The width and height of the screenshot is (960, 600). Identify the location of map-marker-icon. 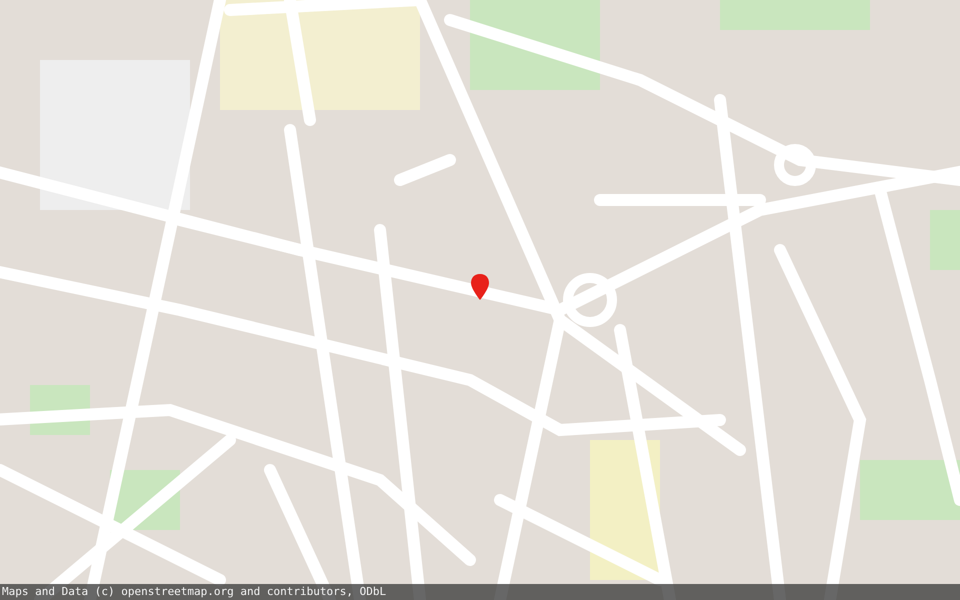
(480, 287).